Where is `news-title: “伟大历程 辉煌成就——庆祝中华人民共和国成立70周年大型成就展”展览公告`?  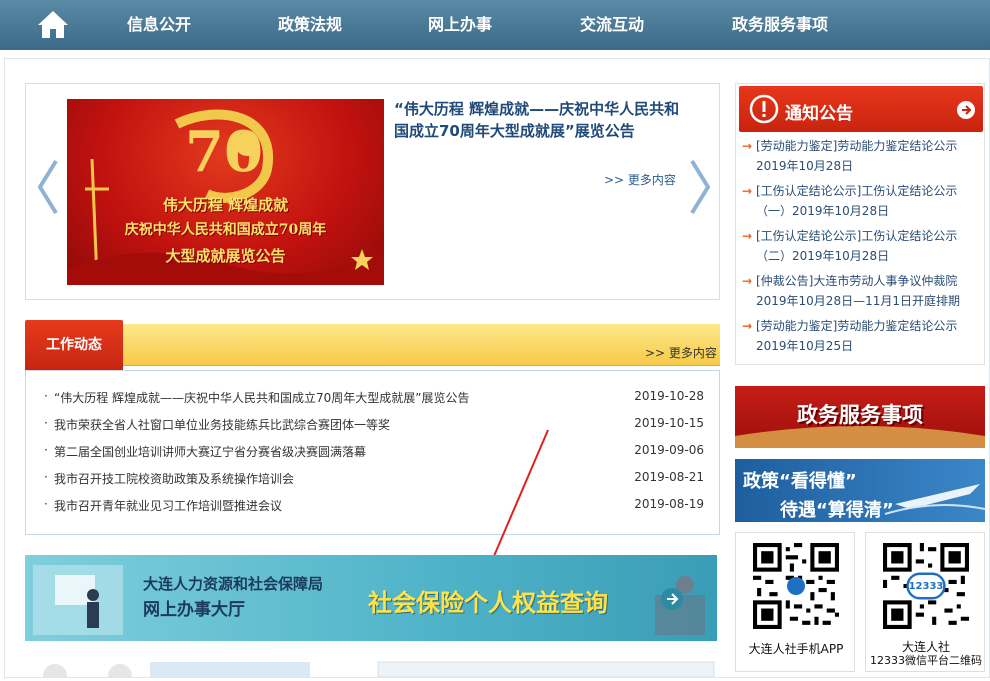
news-title: “伟大历程 辉煌成就——庆祝中华人民共和国成立70周年大型成就展”展览公告 is located at coordinates (262, 397).